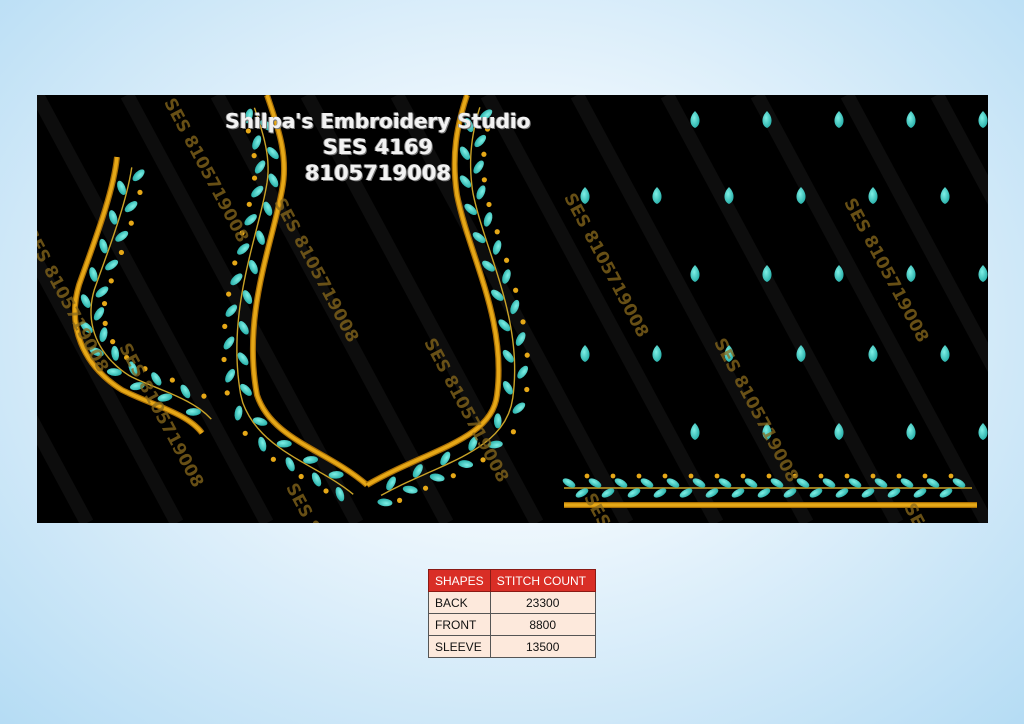  Describe the element at coordinates (459, 624) in the screenshot. I see `shape-cell: FRONT` at that location.